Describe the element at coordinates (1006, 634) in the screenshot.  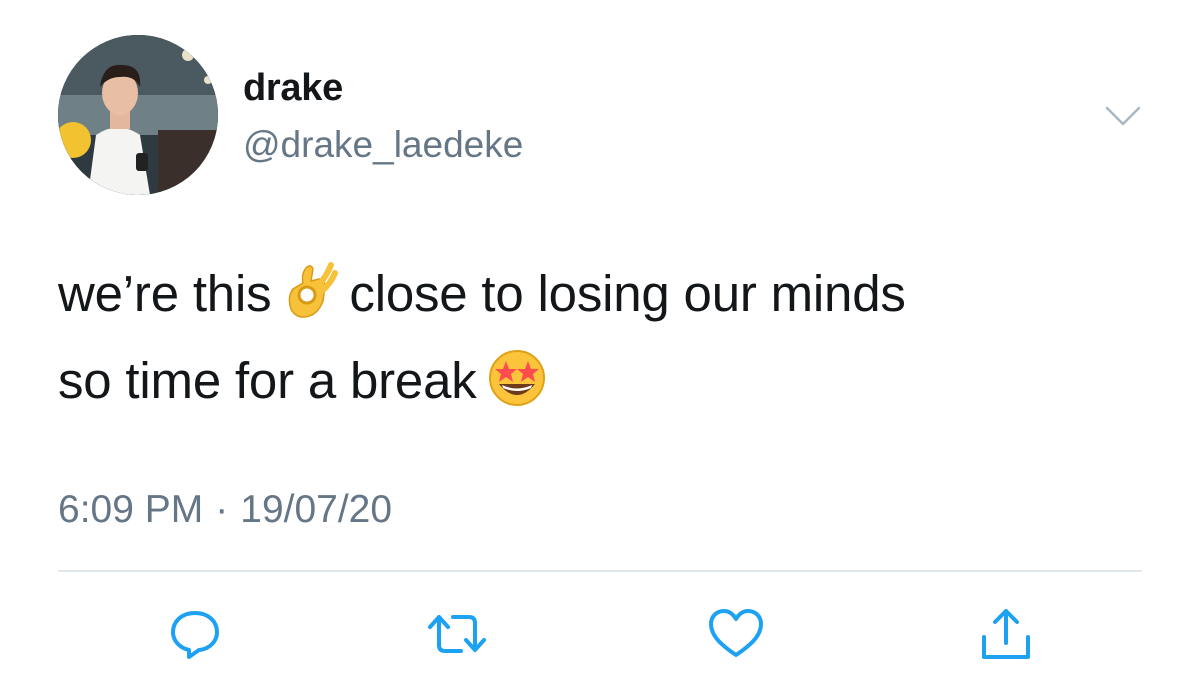
I see `share-icon` at that location.